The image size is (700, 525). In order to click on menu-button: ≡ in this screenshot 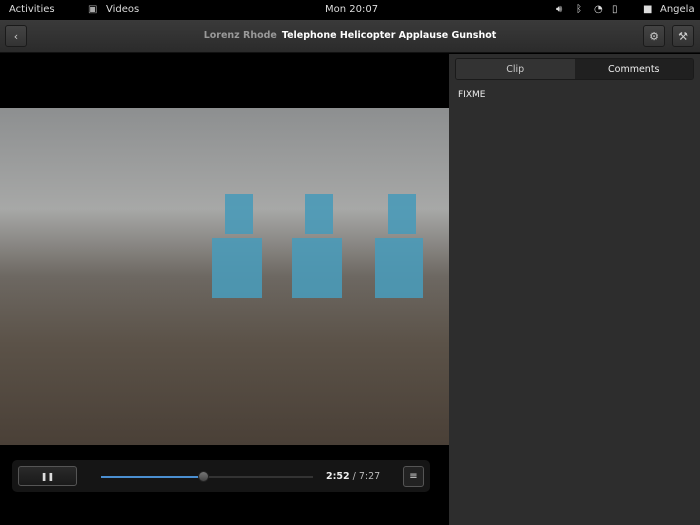, I will do `click(413, 476)`.